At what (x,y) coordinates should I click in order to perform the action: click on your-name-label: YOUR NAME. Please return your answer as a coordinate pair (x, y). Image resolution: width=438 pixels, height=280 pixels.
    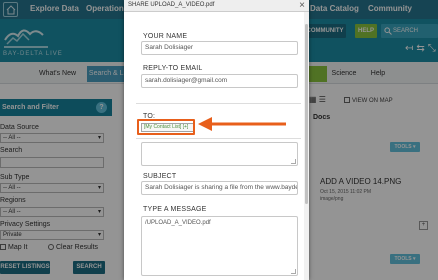
    Looking at the image, I should click on (165, 36).